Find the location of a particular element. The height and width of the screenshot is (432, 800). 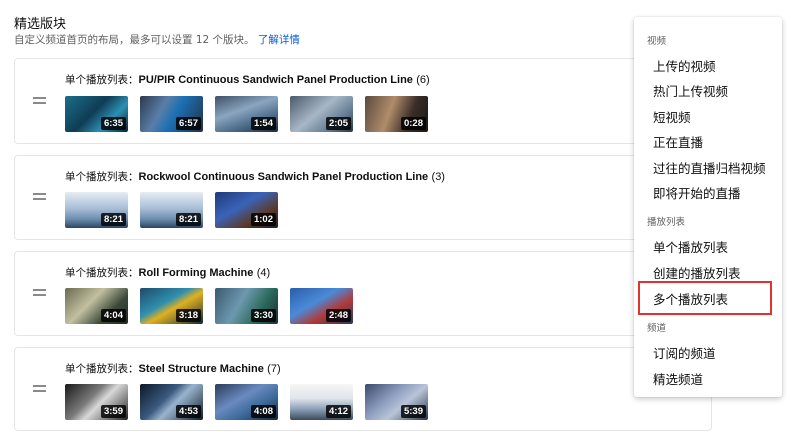

thumbnail-row: 3:59 4:53 4:08 4:12 5:39 is located at coordinates (246, 402).